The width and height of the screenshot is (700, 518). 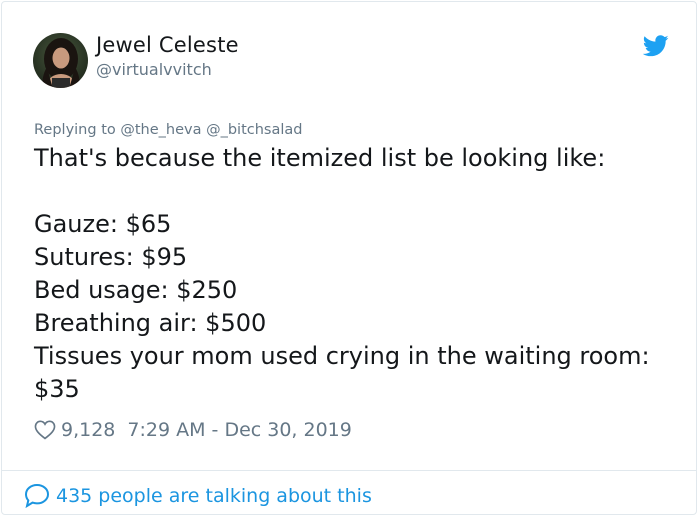 What do you see at coordinates (656, 46) in the screenshot?
I see `twitter-bird-icon` at bounding box center [656, 46].